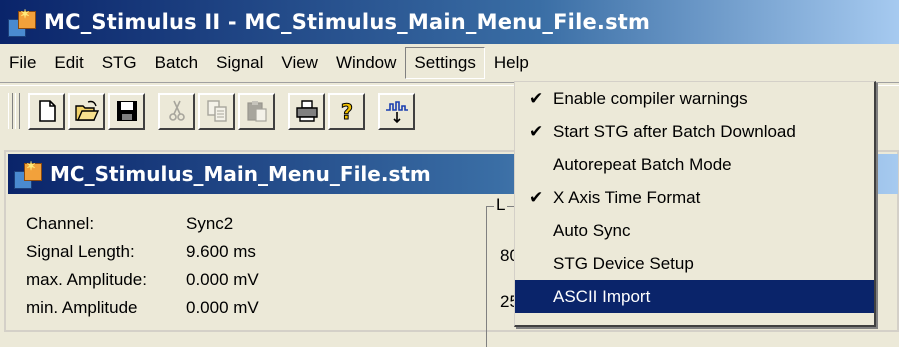 This screenshot has width=899, height=347. I want to click on menu-item-label: ASCII Import, so click(602, 296).